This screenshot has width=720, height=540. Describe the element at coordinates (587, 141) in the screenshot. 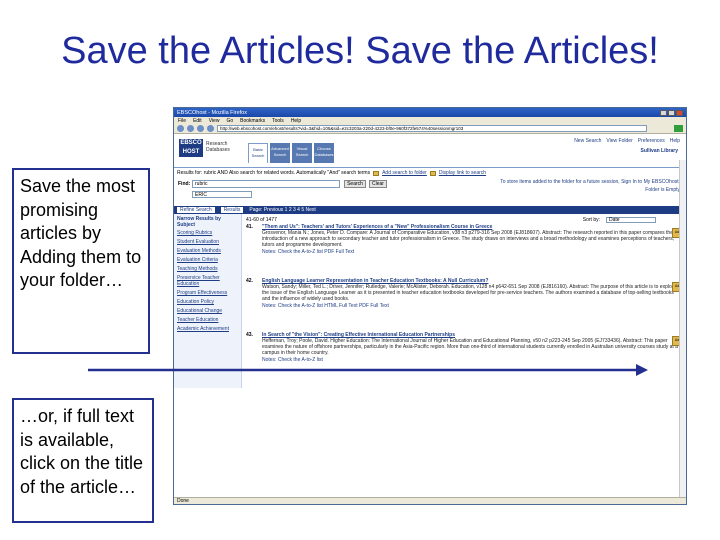

I see `new-search-link: New Search` at that location.